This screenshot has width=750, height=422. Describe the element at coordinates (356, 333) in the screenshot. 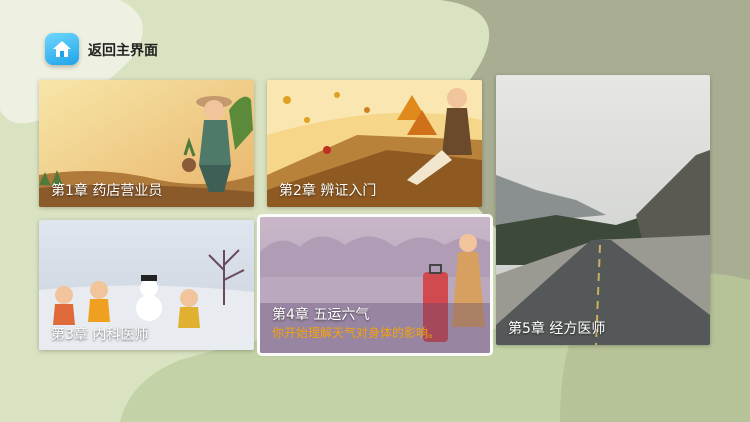

I see `chapter-4-subtitle: 你开始理解天气对身体的影响。` at that location.